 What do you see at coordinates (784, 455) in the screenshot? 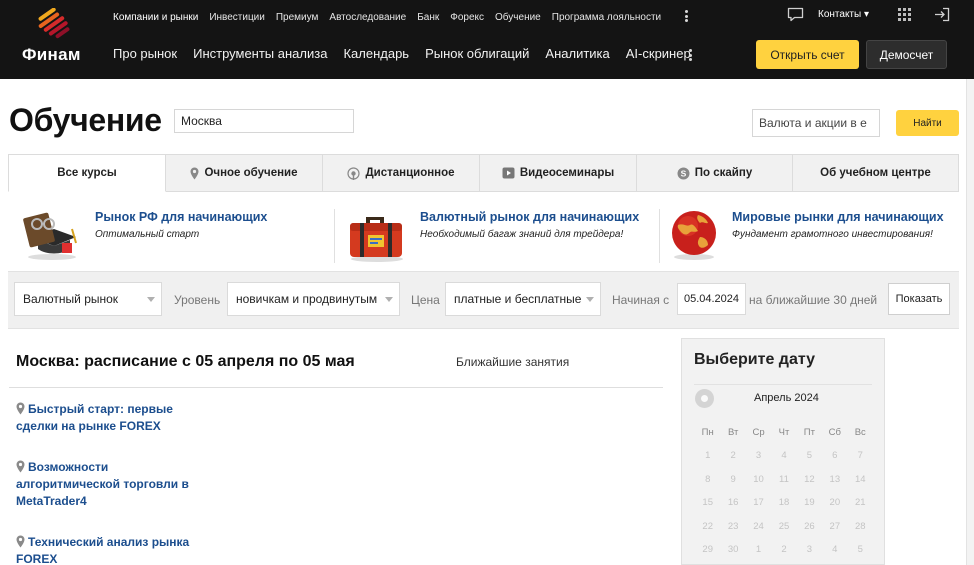
I see `week-row: 1 2 3 4 5 6 7` at bounding box center [784, 455].